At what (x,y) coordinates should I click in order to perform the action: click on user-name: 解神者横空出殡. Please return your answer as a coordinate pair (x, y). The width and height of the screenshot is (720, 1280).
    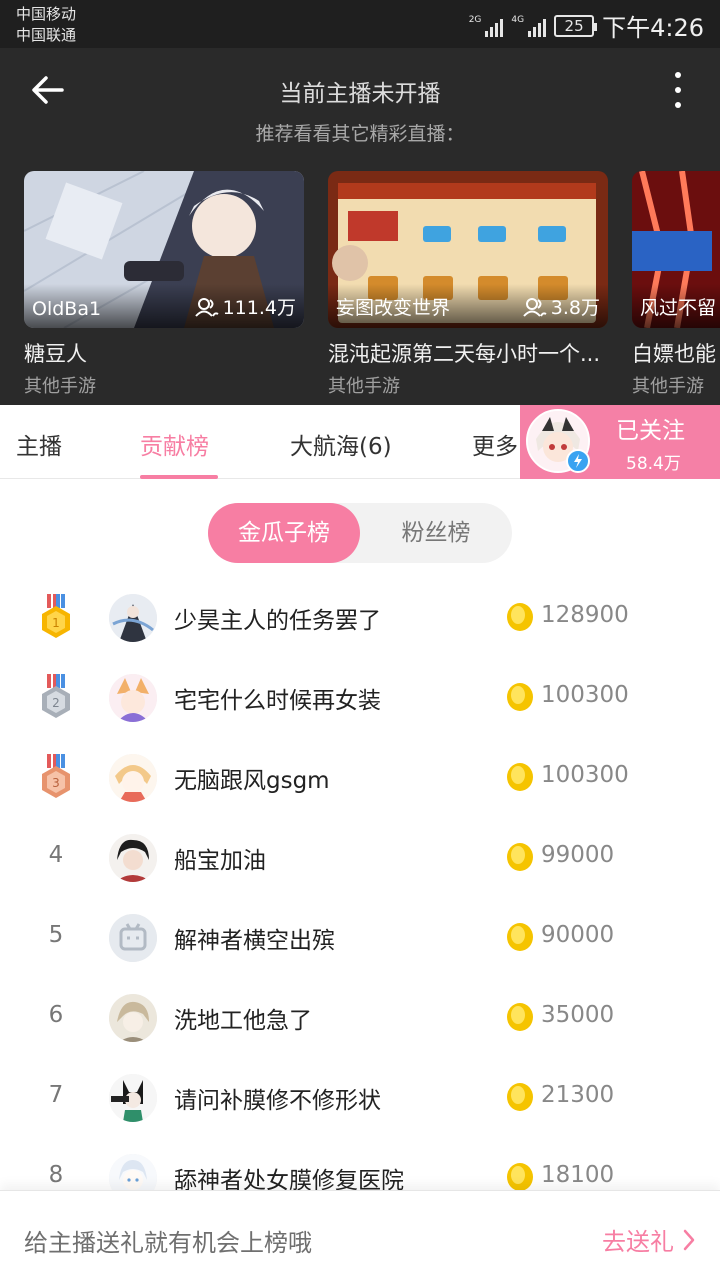
    Looking at the image, I should click on (254, 941).